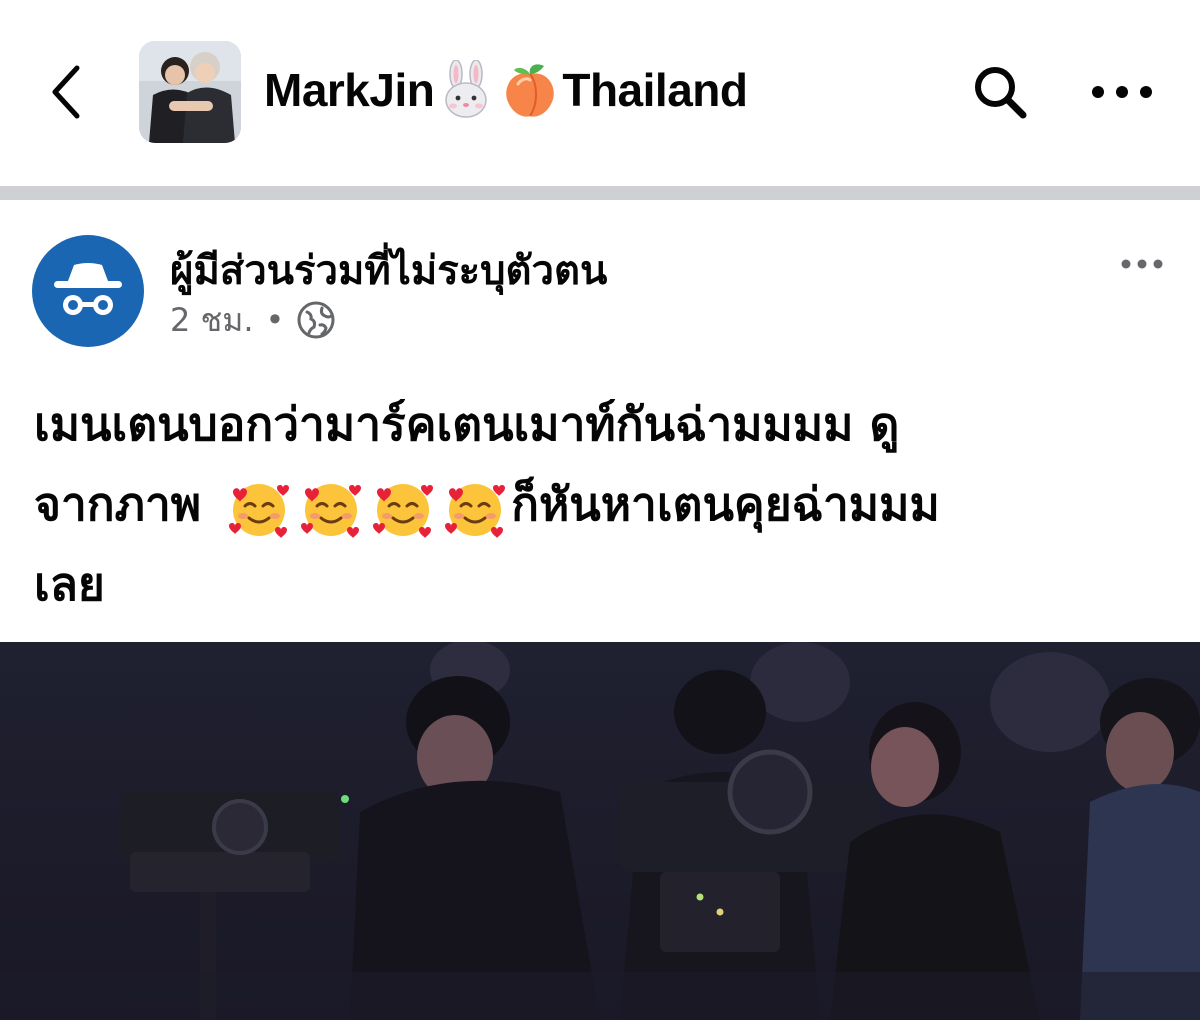  I want to click on group-name: MarkJin Thailand, so click(506, 90).